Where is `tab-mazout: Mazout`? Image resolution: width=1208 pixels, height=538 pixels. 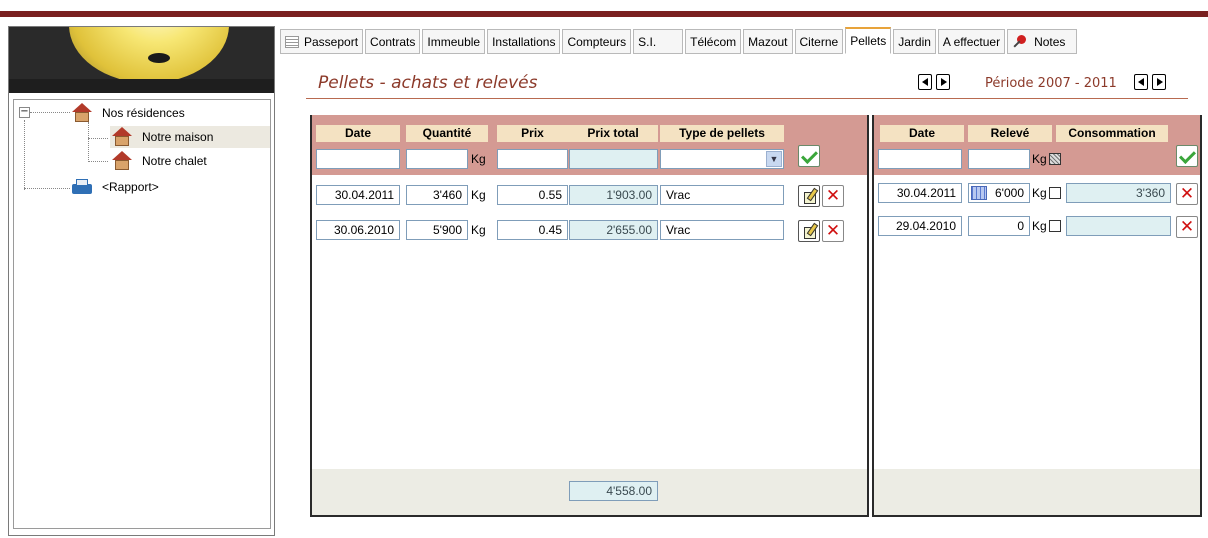
tab-mazout: Mazout is located at coordinates (768, 41).